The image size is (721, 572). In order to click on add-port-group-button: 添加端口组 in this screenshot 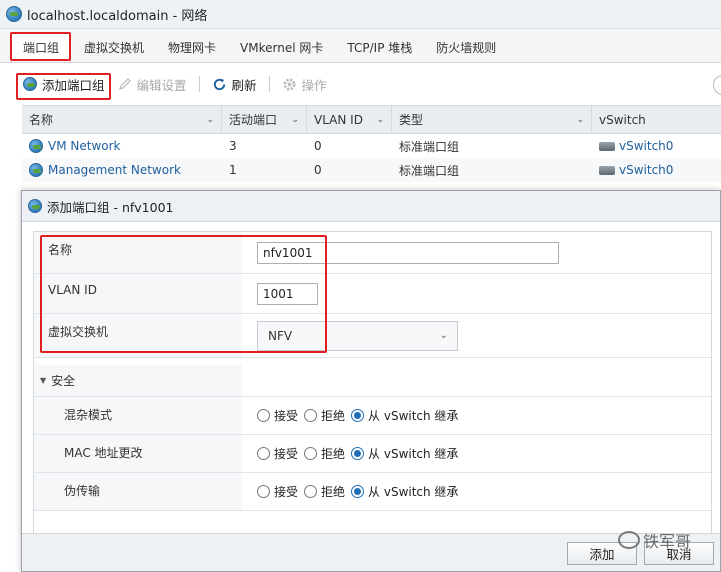, I will do `click(63, 84)`.